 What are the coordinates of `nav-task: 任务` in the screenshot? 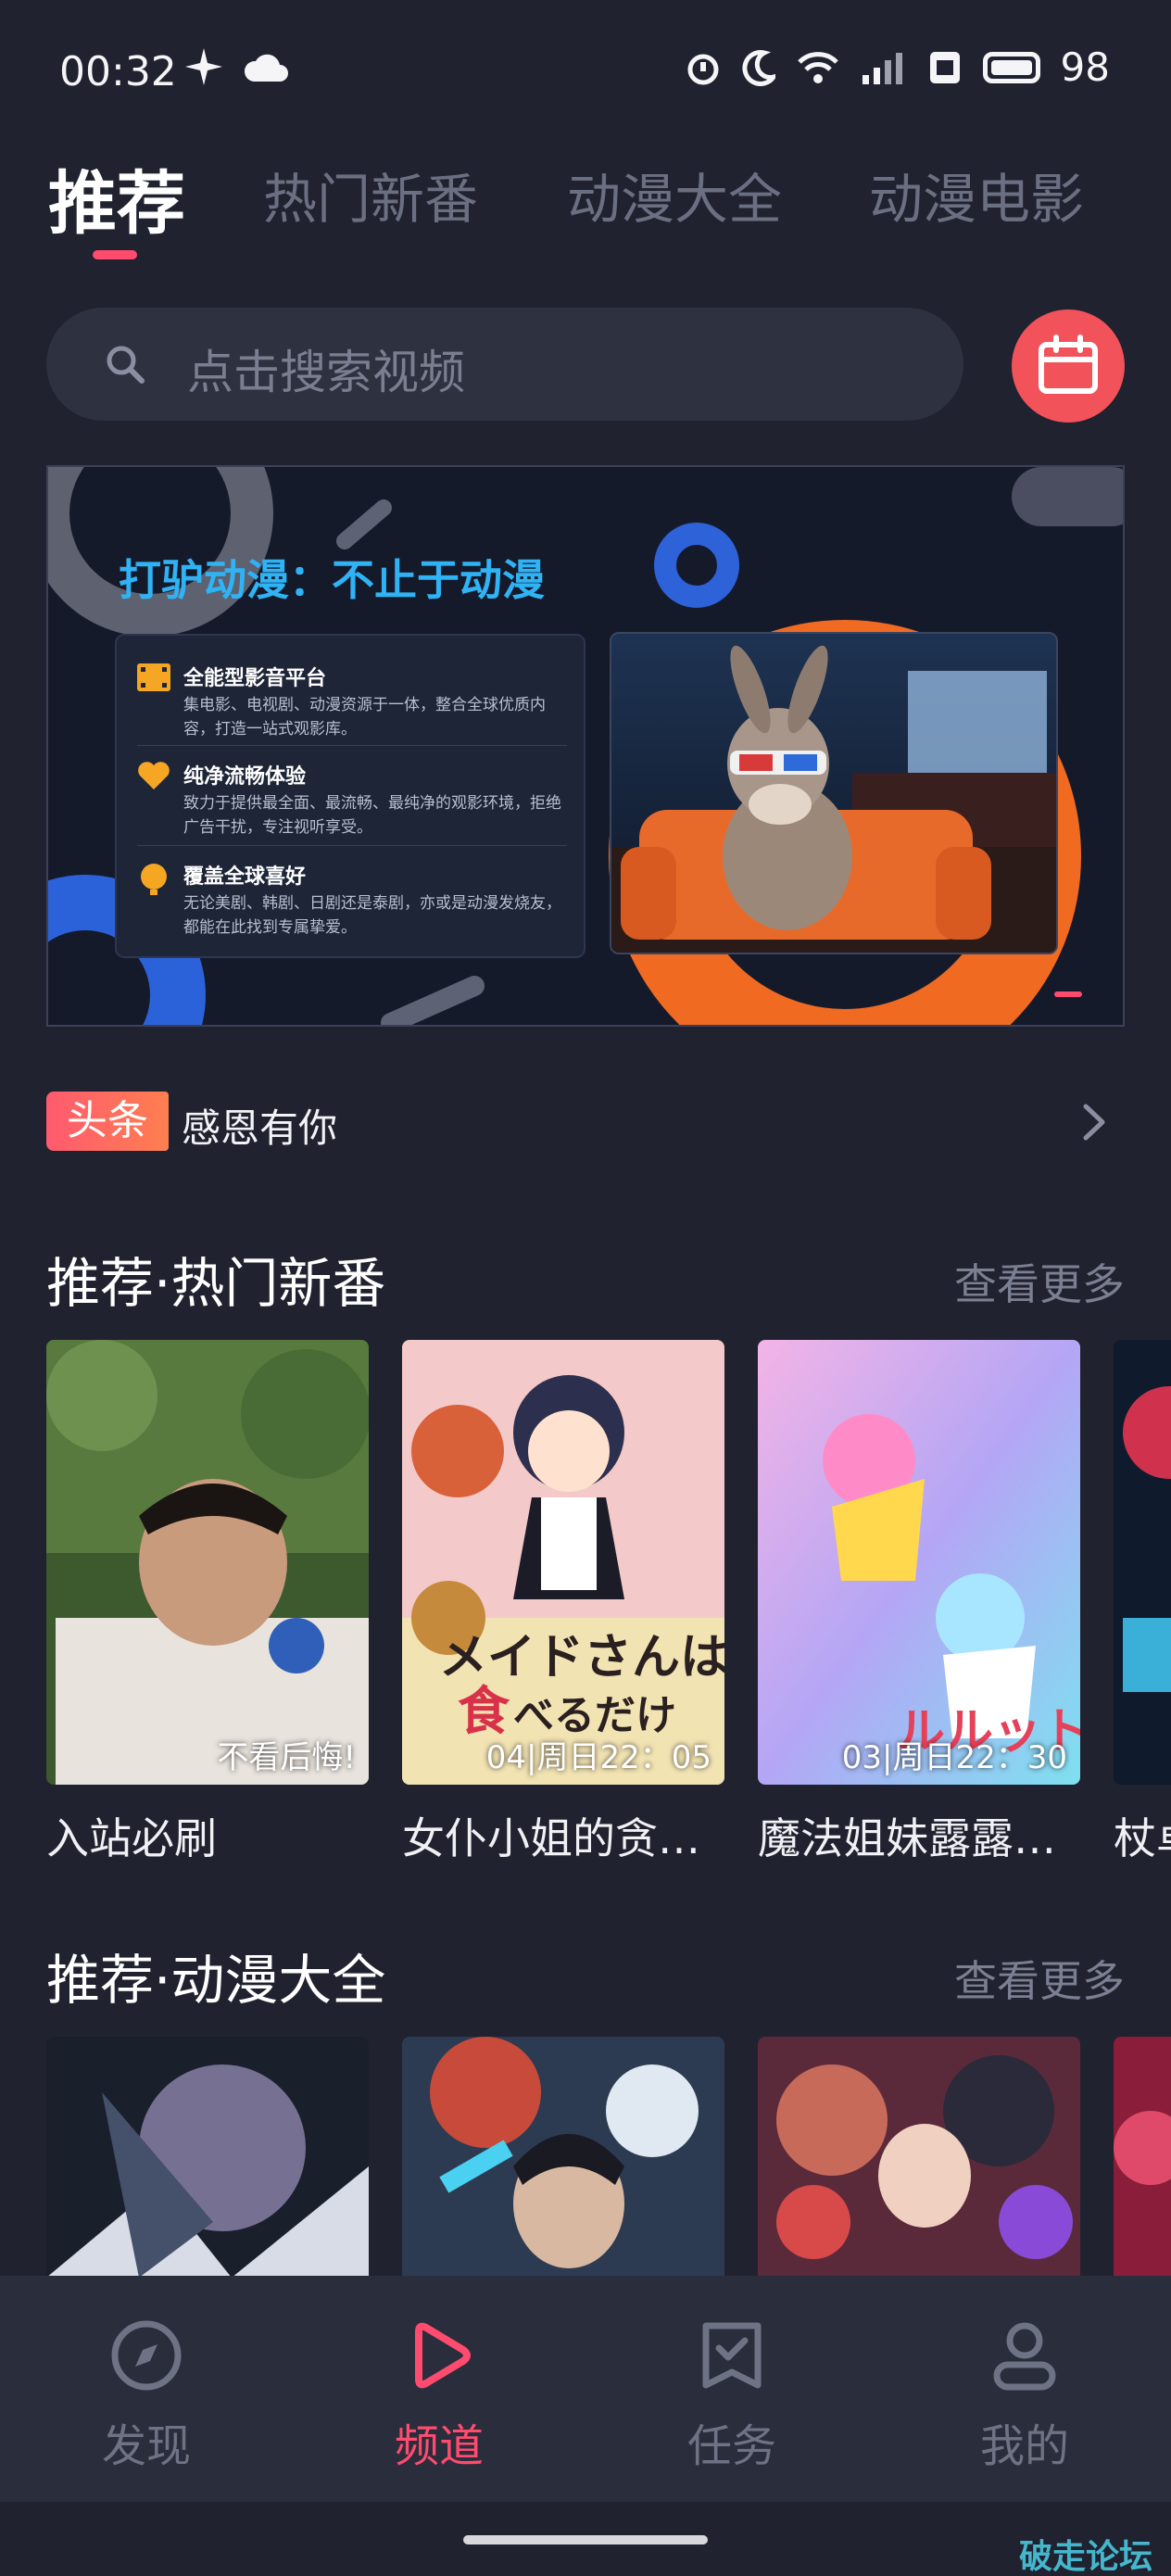 It's located at (732, 2396).